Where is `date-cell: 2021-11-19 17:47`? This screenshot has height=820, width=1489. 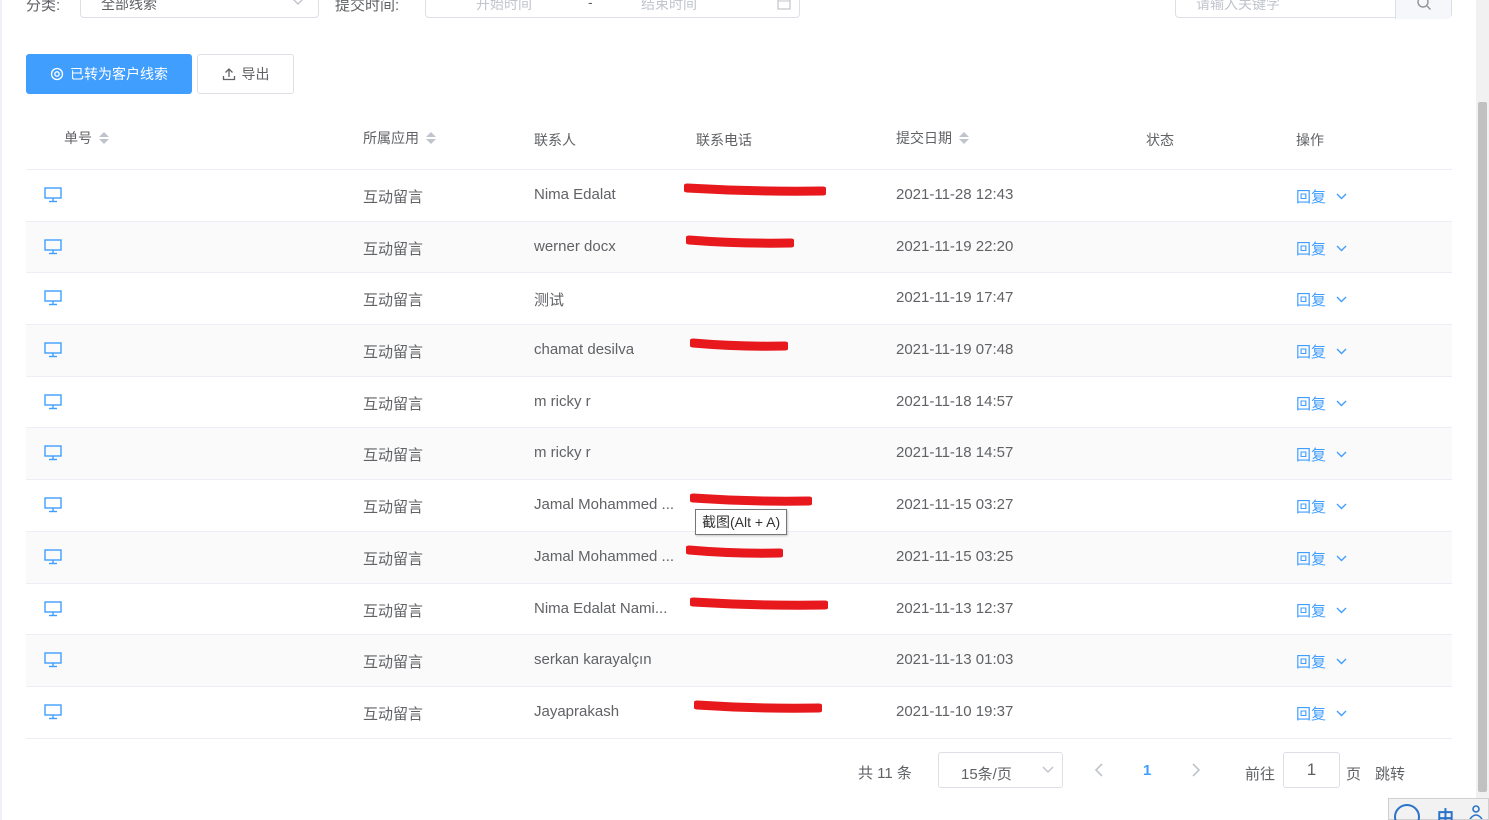 date-cell: 2021-11-19 17:47 is located at coordinates (955, 298).